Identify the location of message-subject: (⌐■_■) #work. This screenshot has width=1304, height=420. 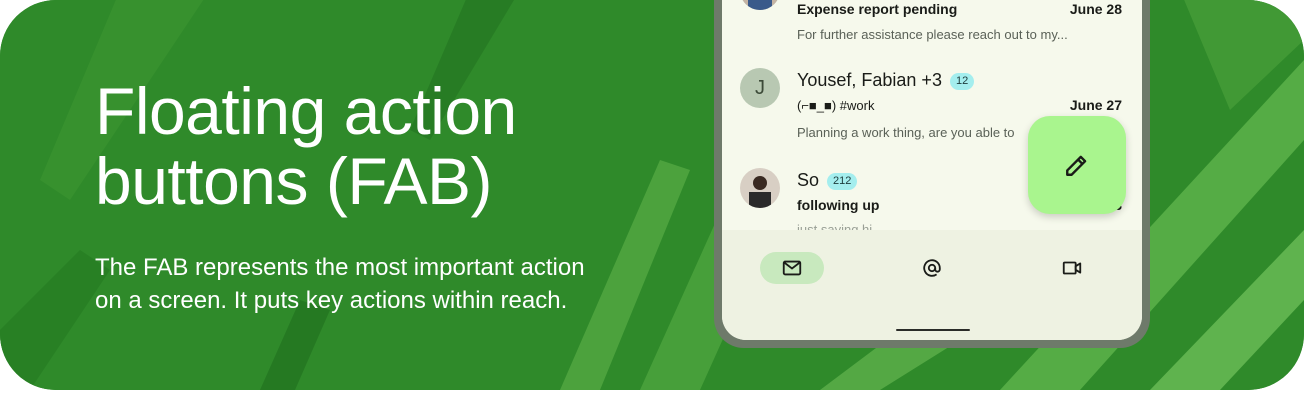
(836, 105).